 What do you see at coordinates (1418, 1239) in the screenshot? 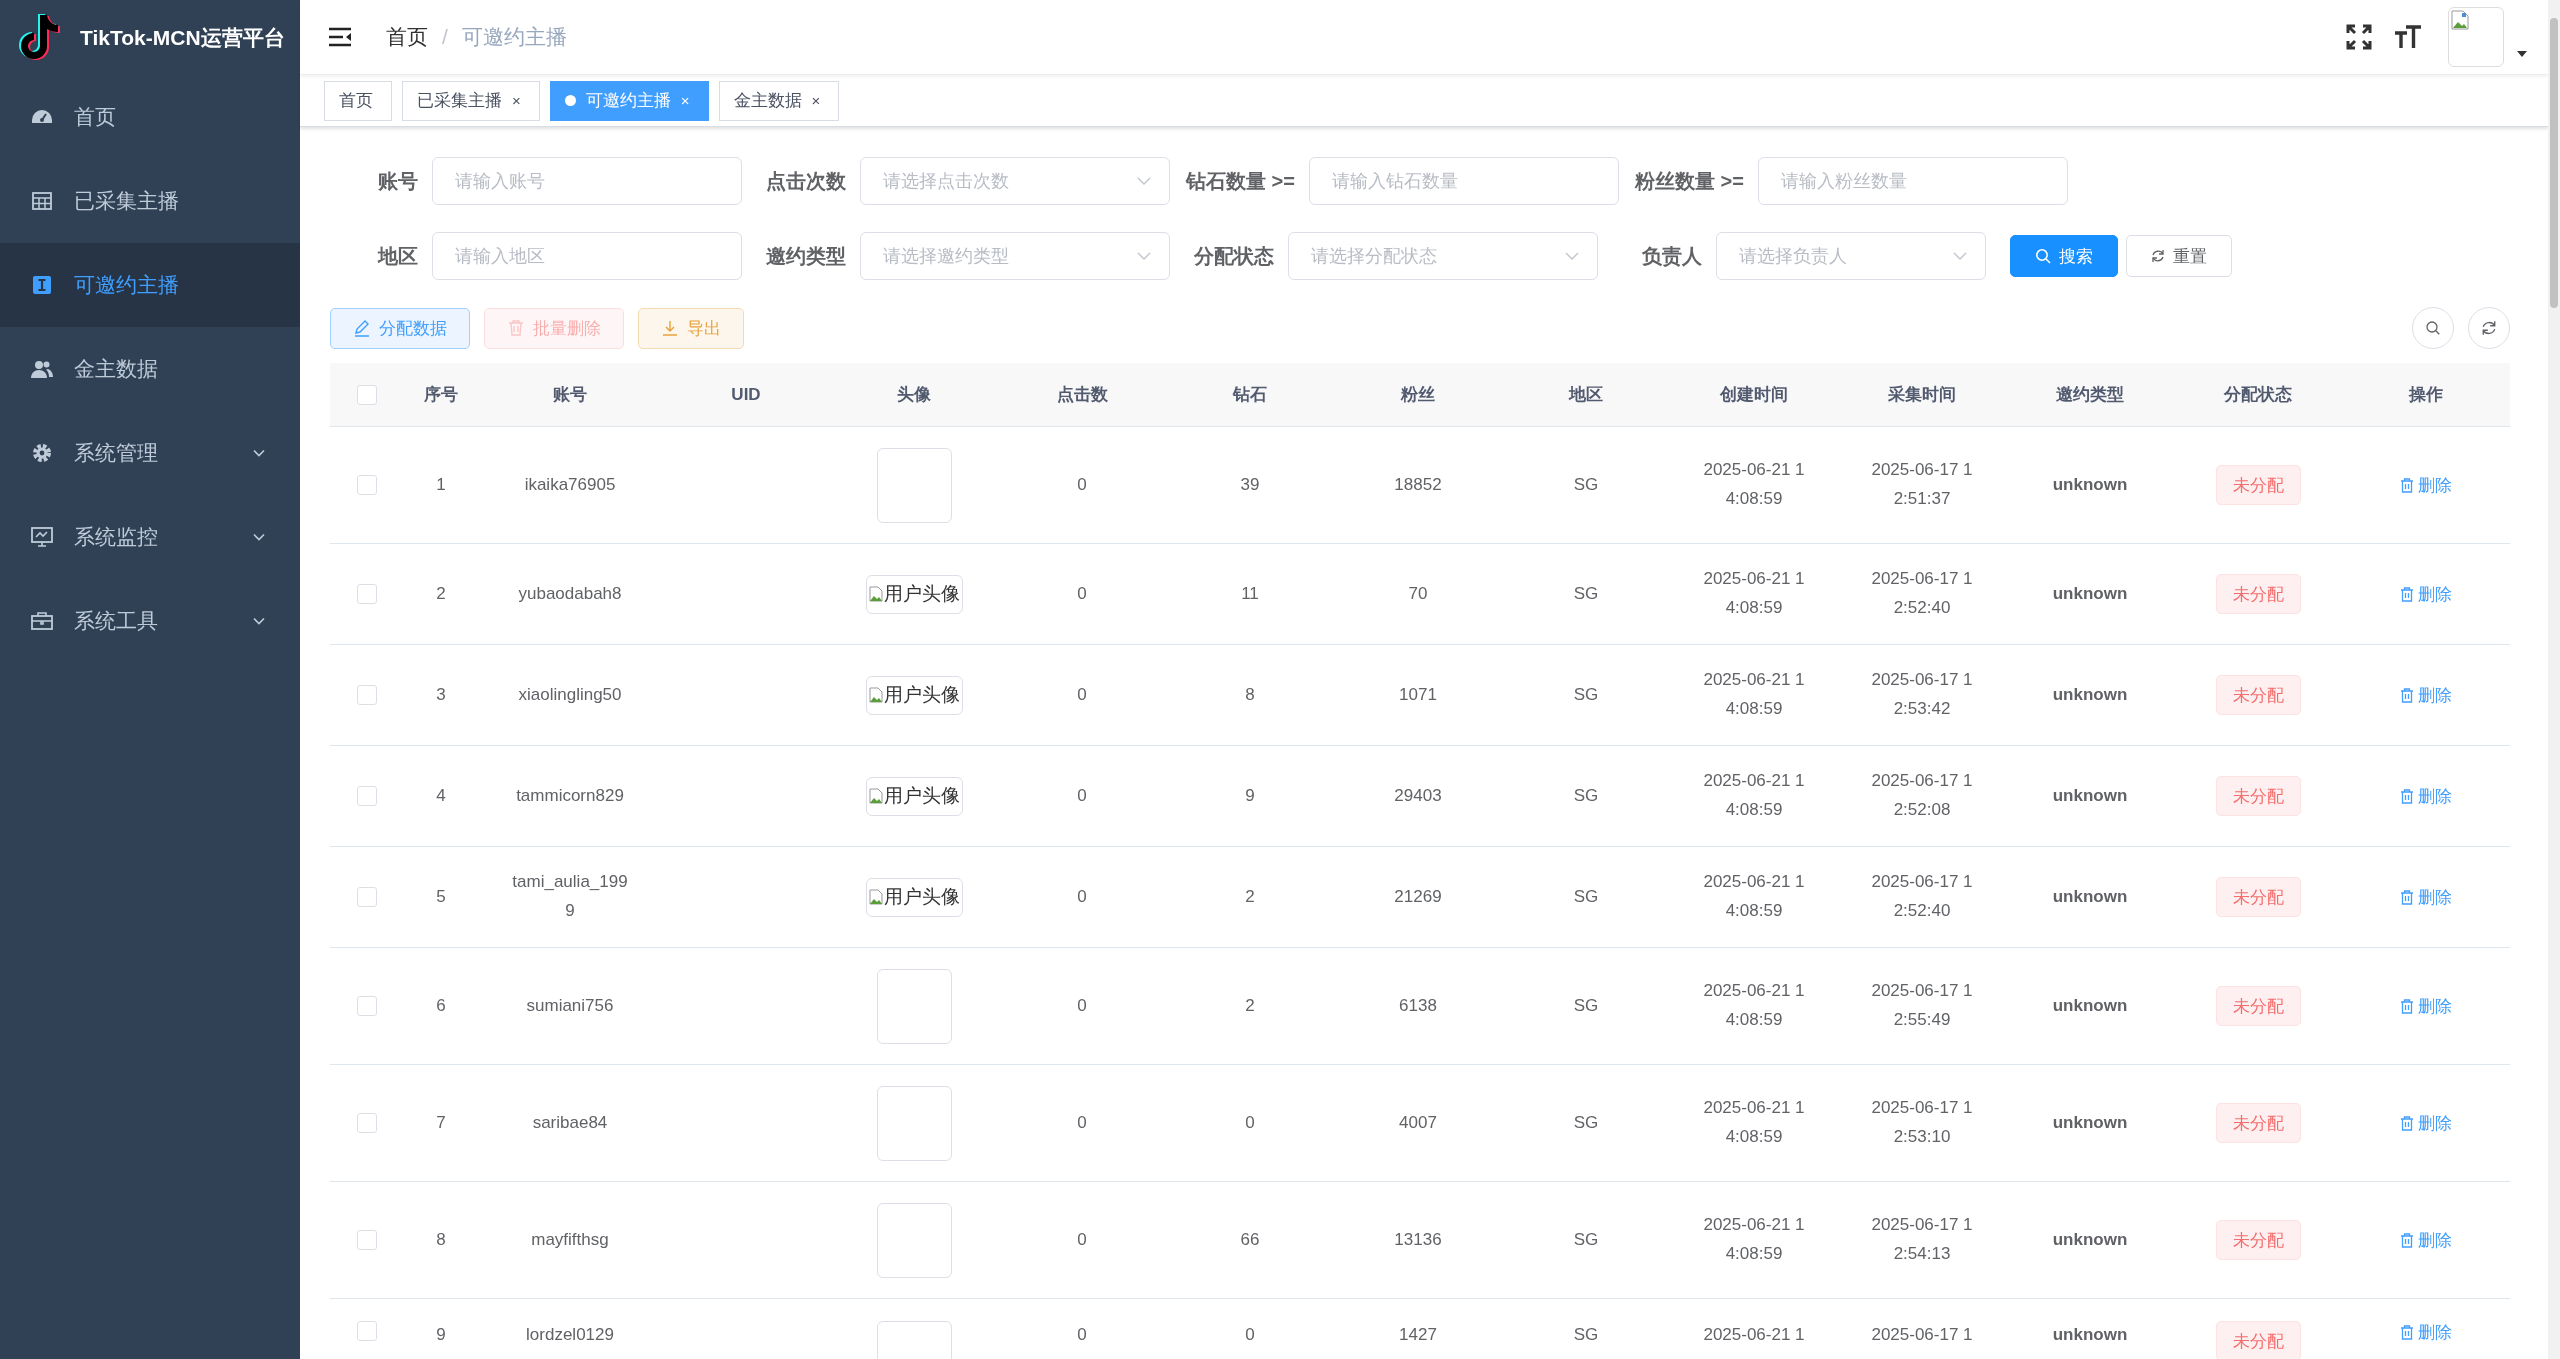
I see `table-cell-text: 13136` at bounding box center [1418, 1239].